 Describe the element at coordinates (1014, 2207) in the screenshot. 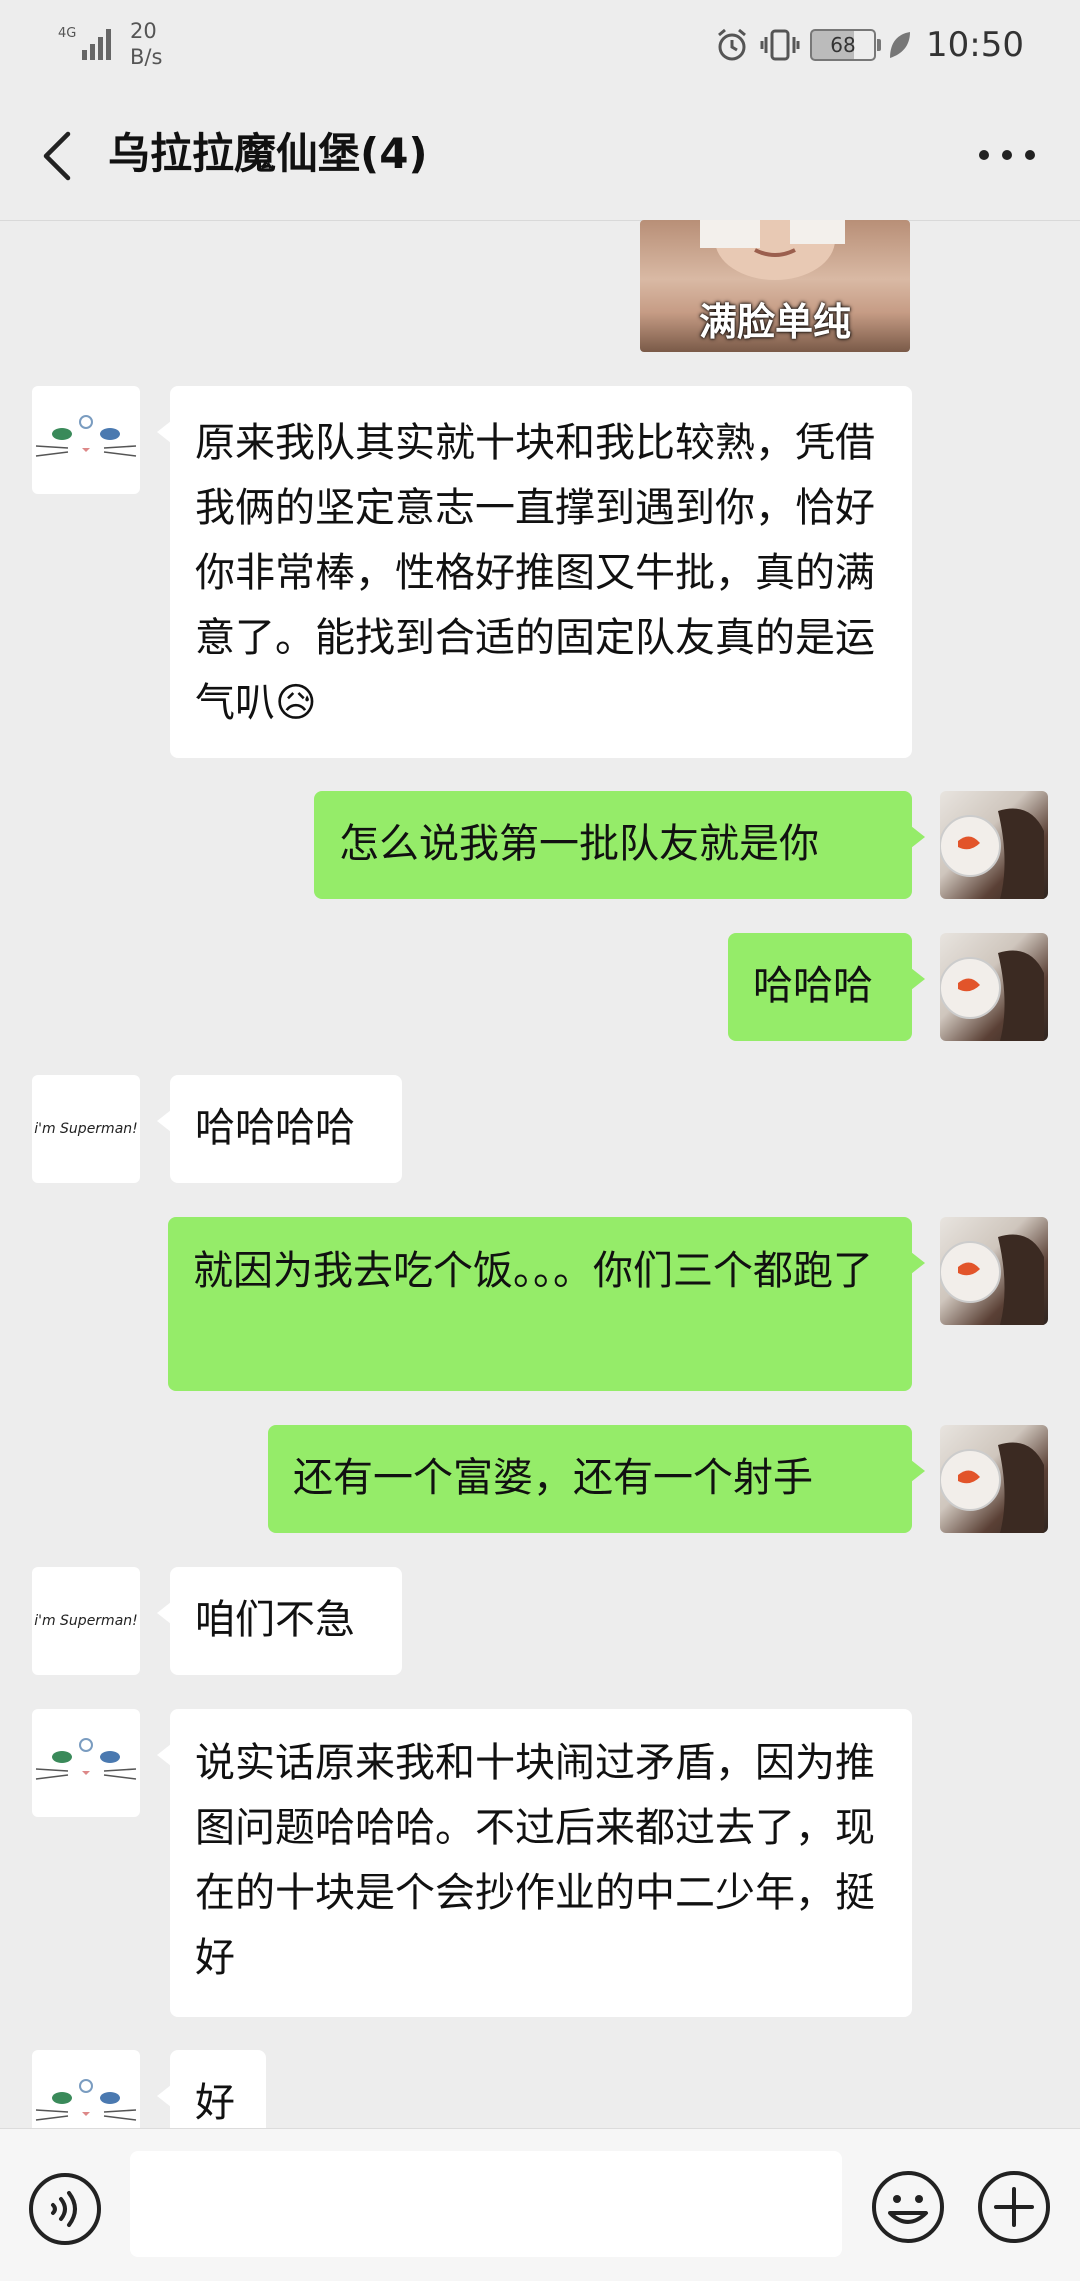

I see `more-functions-plus-icon` at that location.